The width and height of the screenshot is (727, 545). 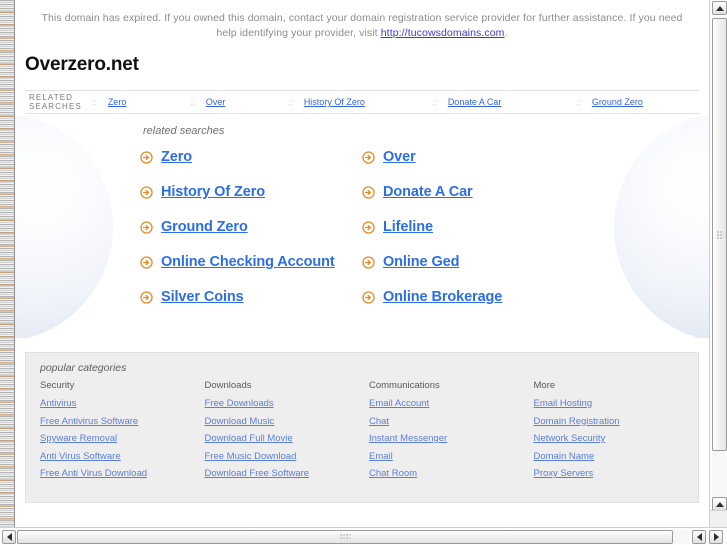 I want to click on keyword-link-history-of-zero: History Of Zero, so click(x=213, y=192).